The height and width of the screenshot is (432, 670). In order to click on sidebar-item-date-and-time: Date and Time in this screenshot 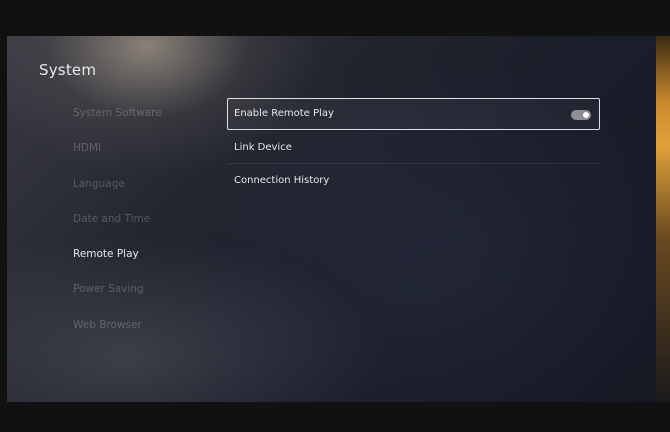, I will do `click(117, 219)`.